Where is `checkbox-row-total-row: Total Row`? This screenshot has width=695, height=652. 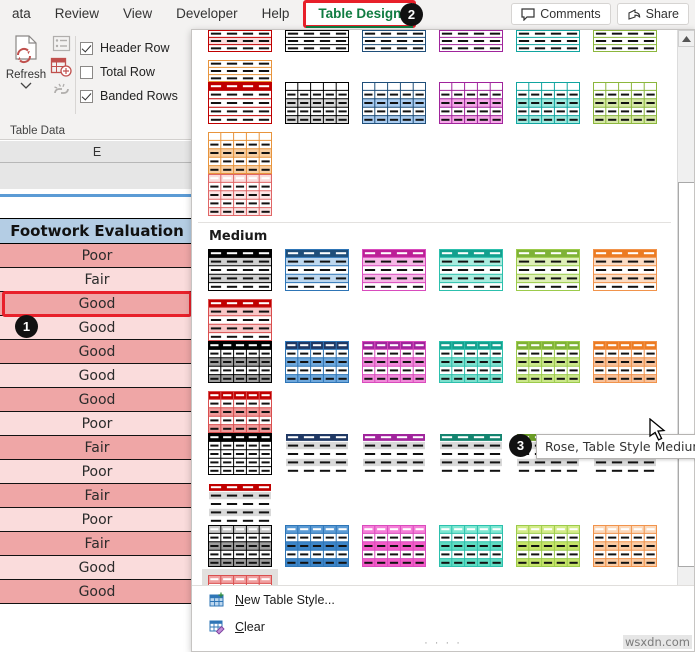 checkbox-row-total-row: Total Row is located at coordinates (129, 72).